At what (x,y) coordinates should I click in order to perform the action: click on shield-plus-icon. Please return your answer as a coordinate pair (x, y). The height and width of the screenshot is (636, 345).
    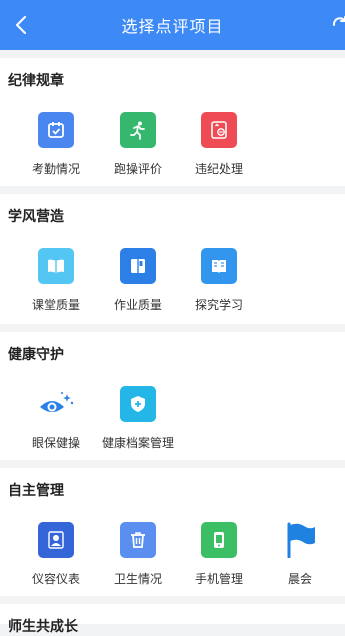
    Looking at the image, I should click on (138, 404).